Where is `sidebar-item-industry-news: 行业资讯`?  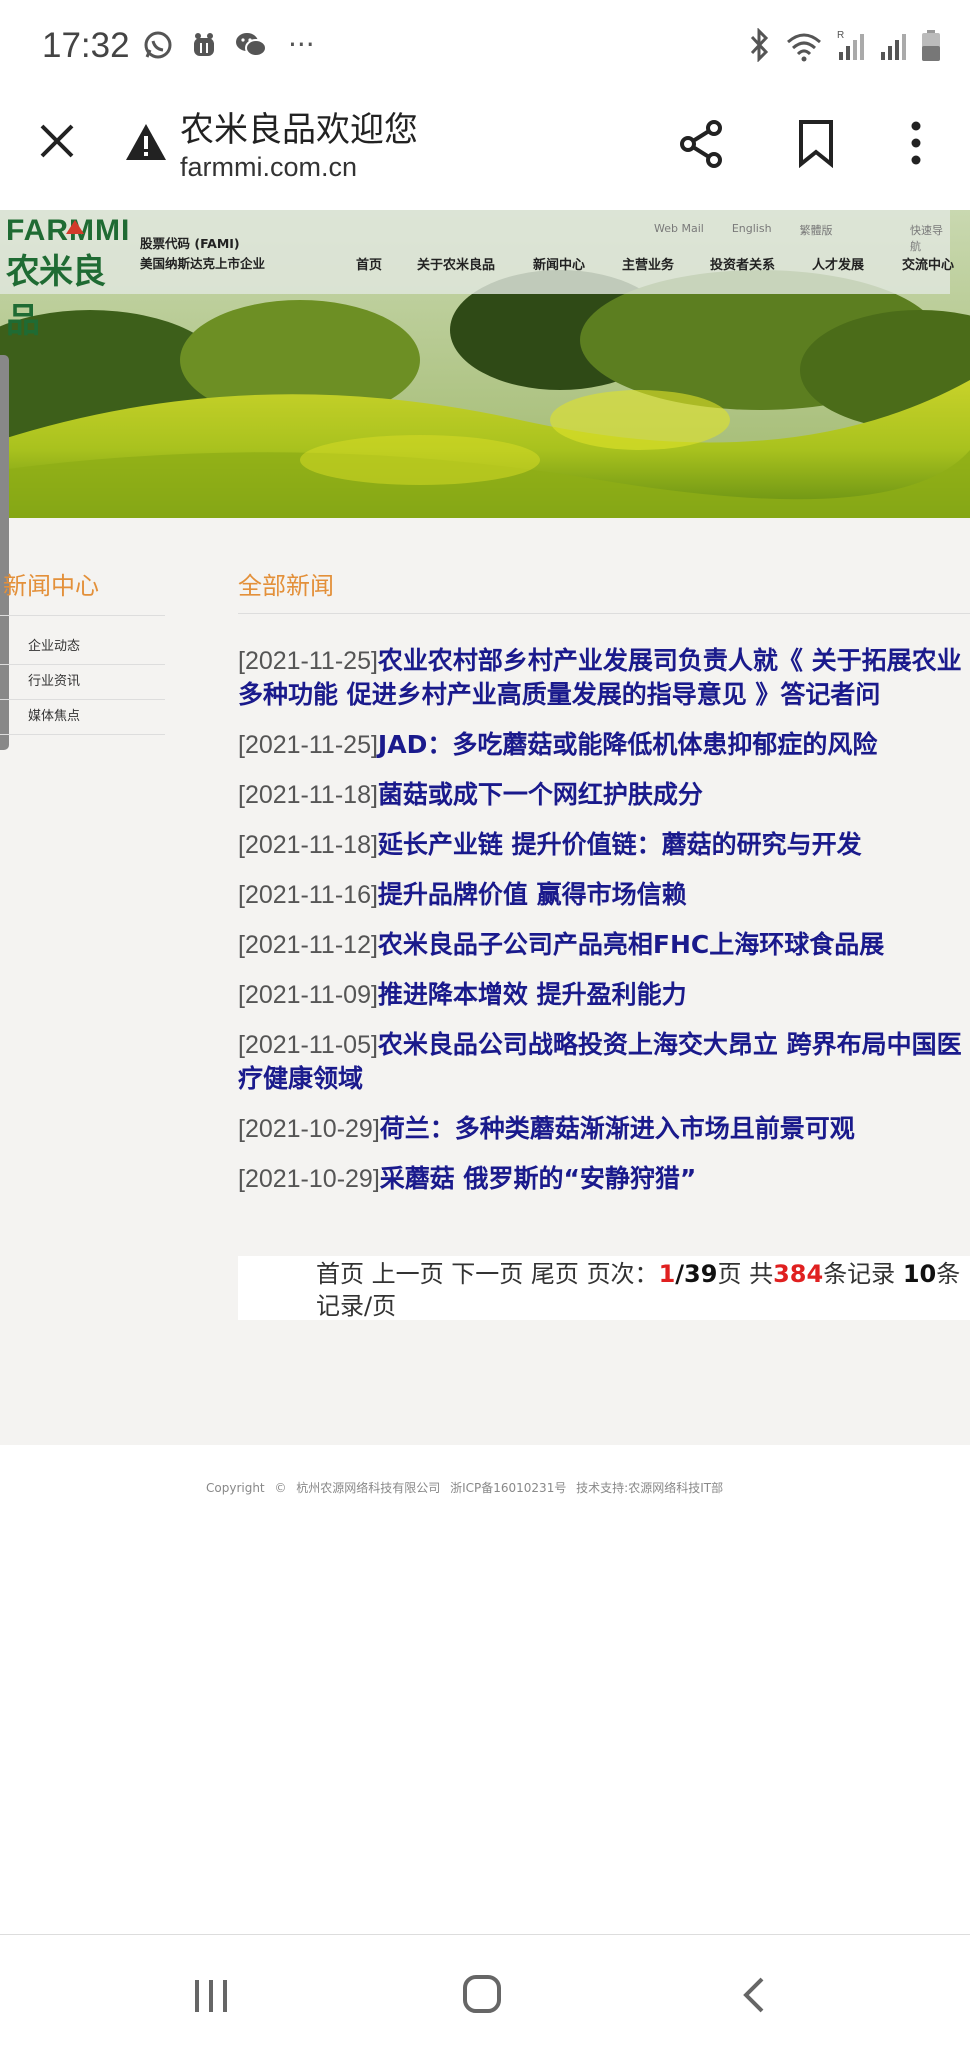
sidebar-item-industry-news: 行业资讯 is located at coordinates (82, 682).